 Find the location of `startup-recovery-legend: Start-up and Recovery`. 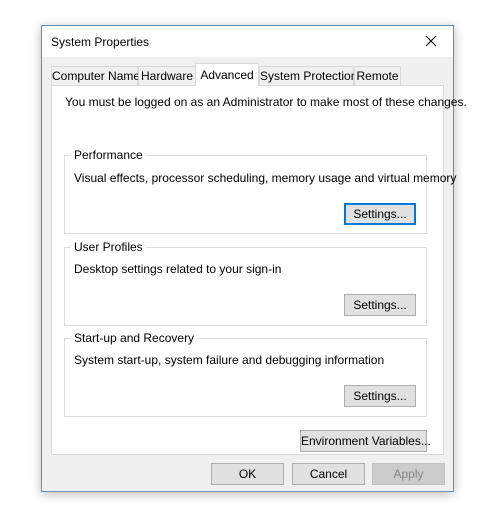

startup-recovery-legend: Start-up and Recovery is located at coordinates (134, 338).